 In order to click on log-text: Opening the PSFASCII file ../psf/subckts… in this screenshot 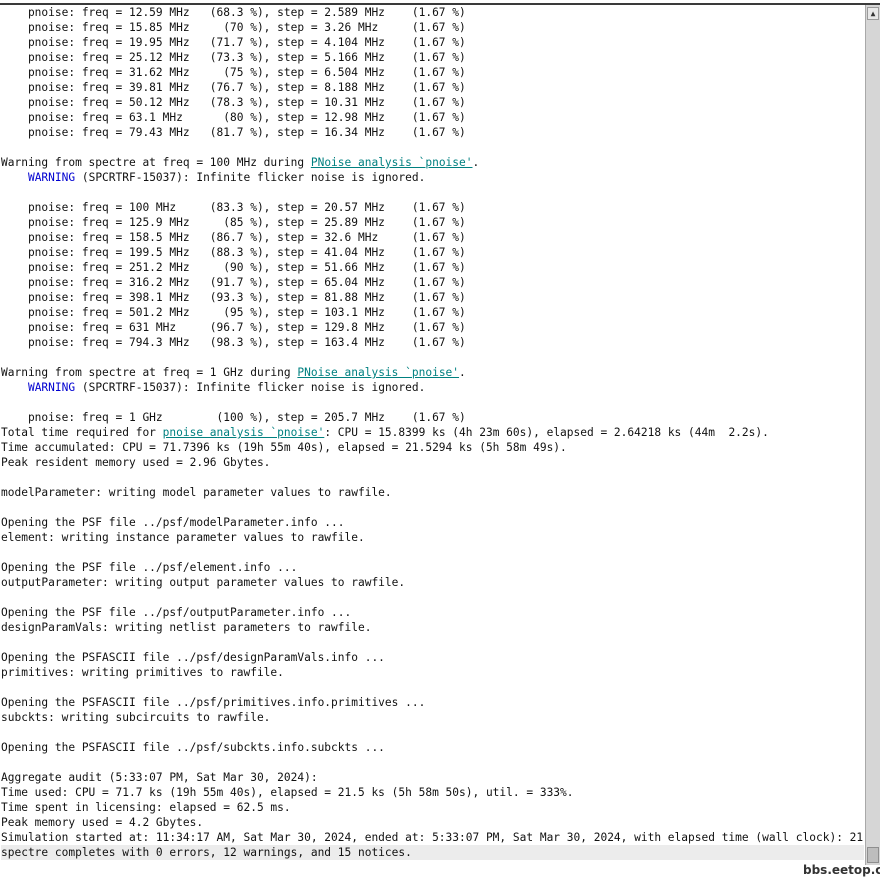, I will do `click(193, 747)`.